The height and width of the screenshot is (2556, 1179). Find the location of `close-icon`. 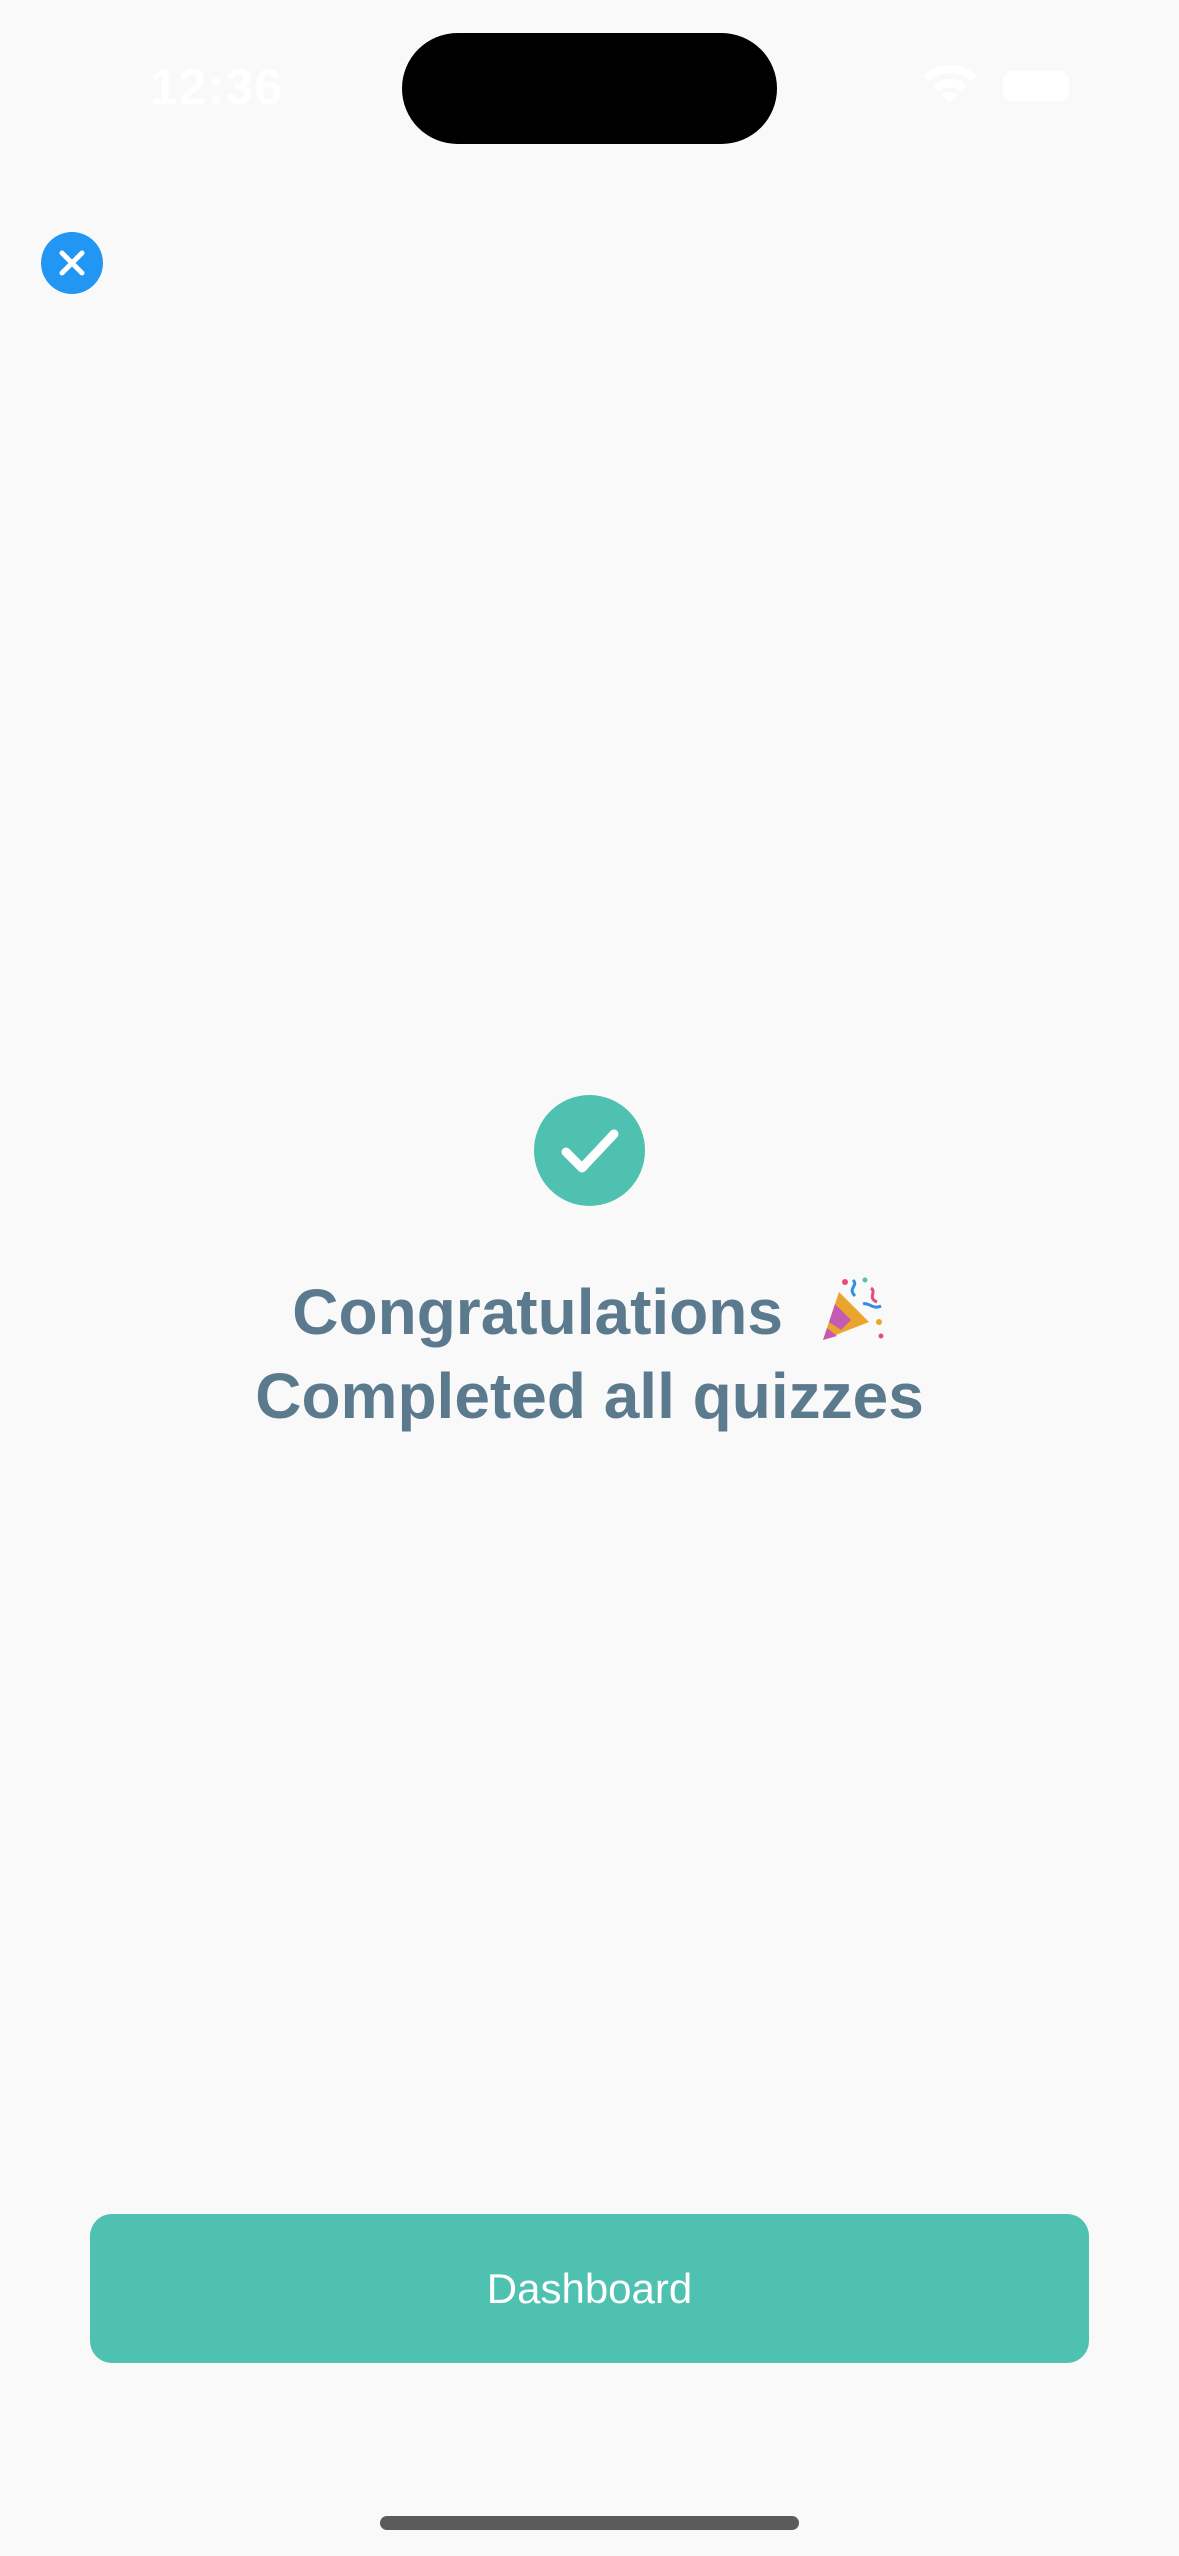

close-icon is located at coordinates (72, 263).